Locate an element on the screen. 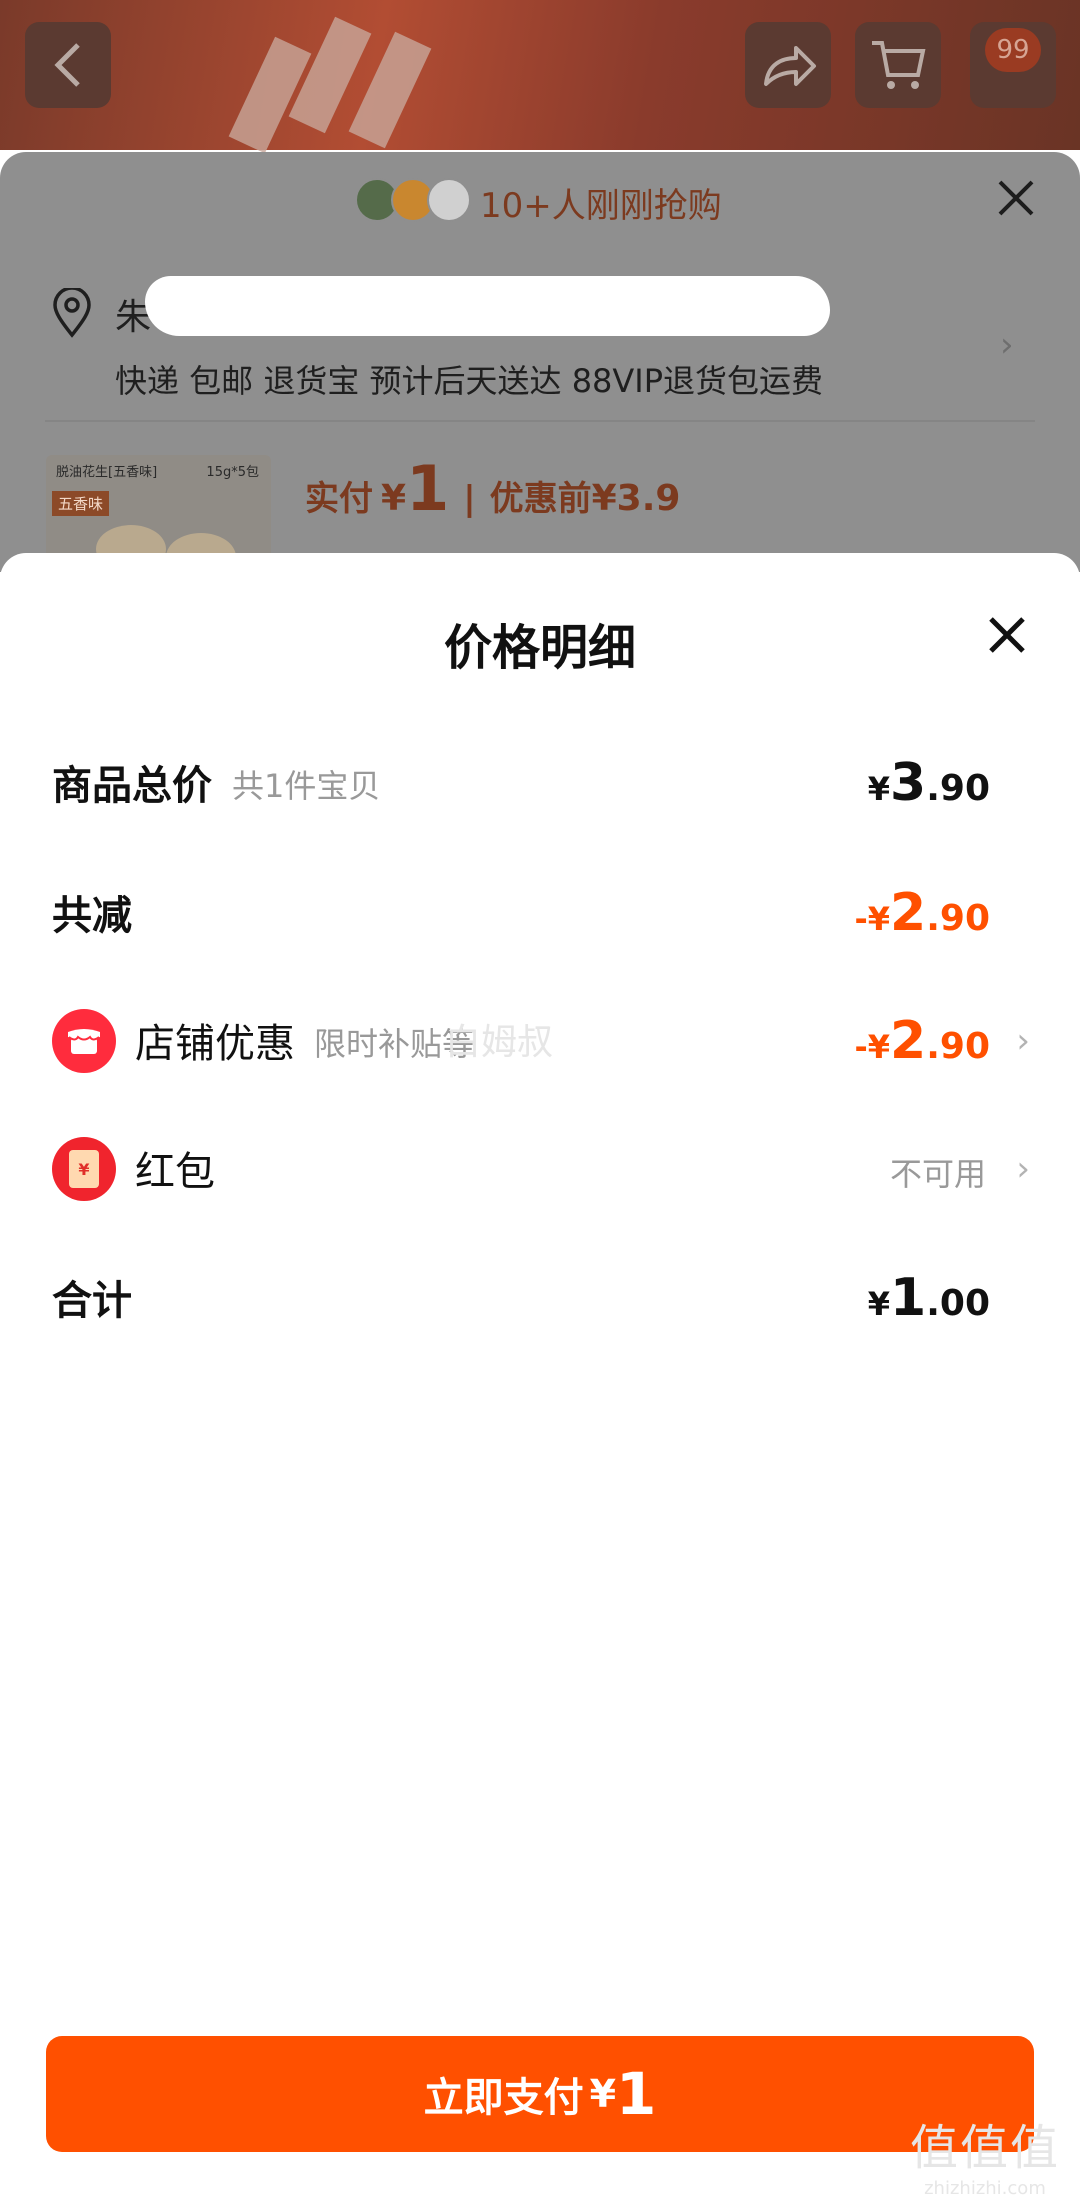  before-discount-amount: ¥3.9 is located at coordinates (636, 498).